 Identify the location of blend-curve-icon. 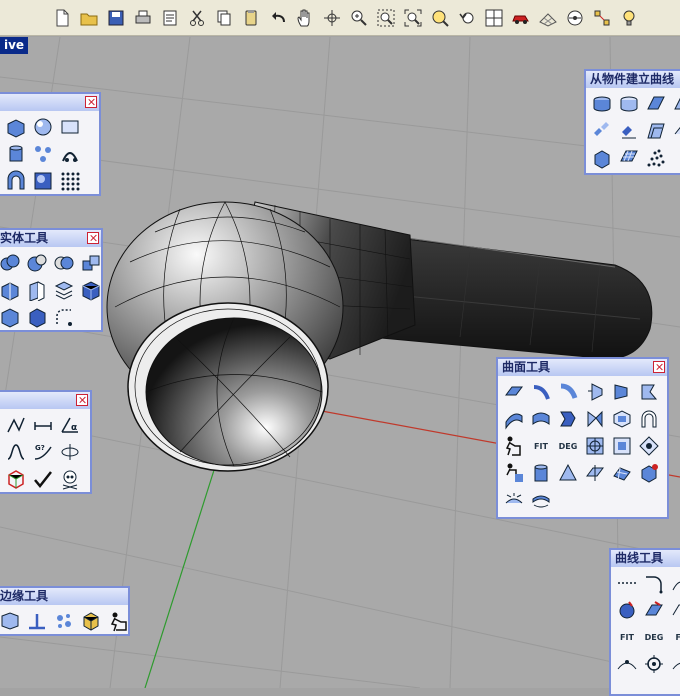
(16, 452).